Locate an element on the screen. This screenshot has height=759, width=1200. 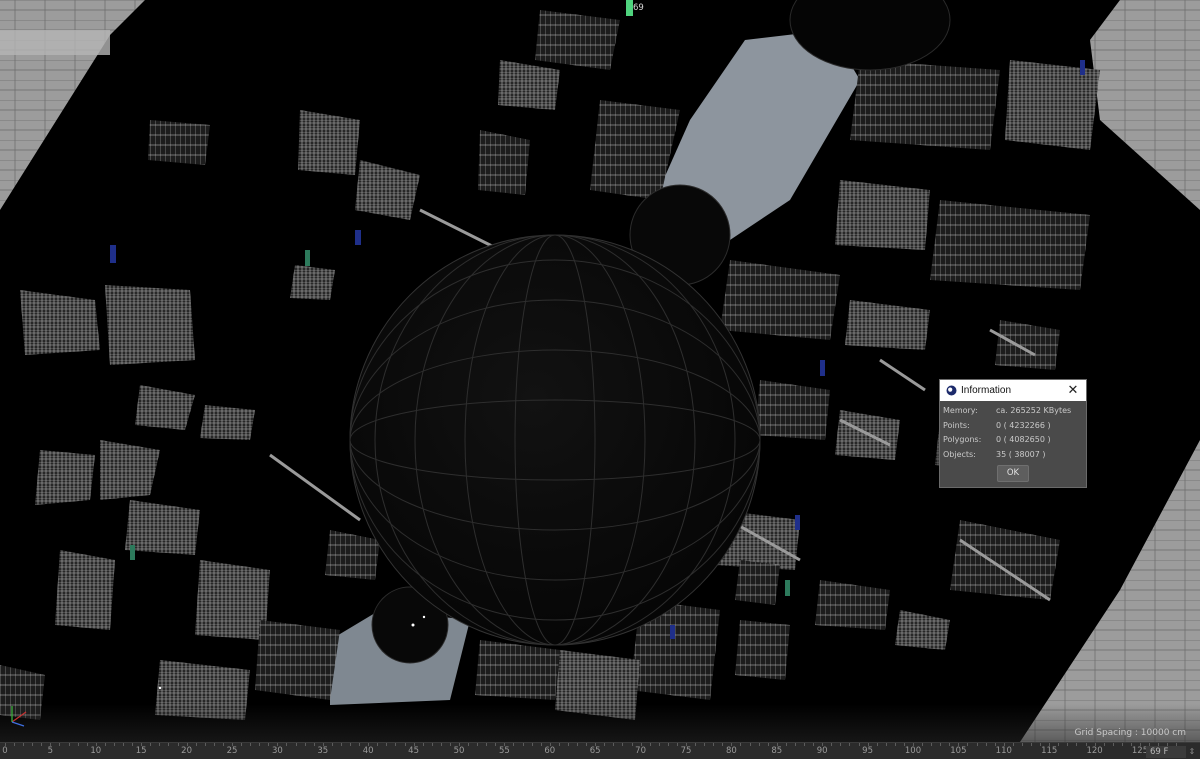
grid-spacing-label: Grid Spacing : 10000 cm is located at coordinates (1130, 733).